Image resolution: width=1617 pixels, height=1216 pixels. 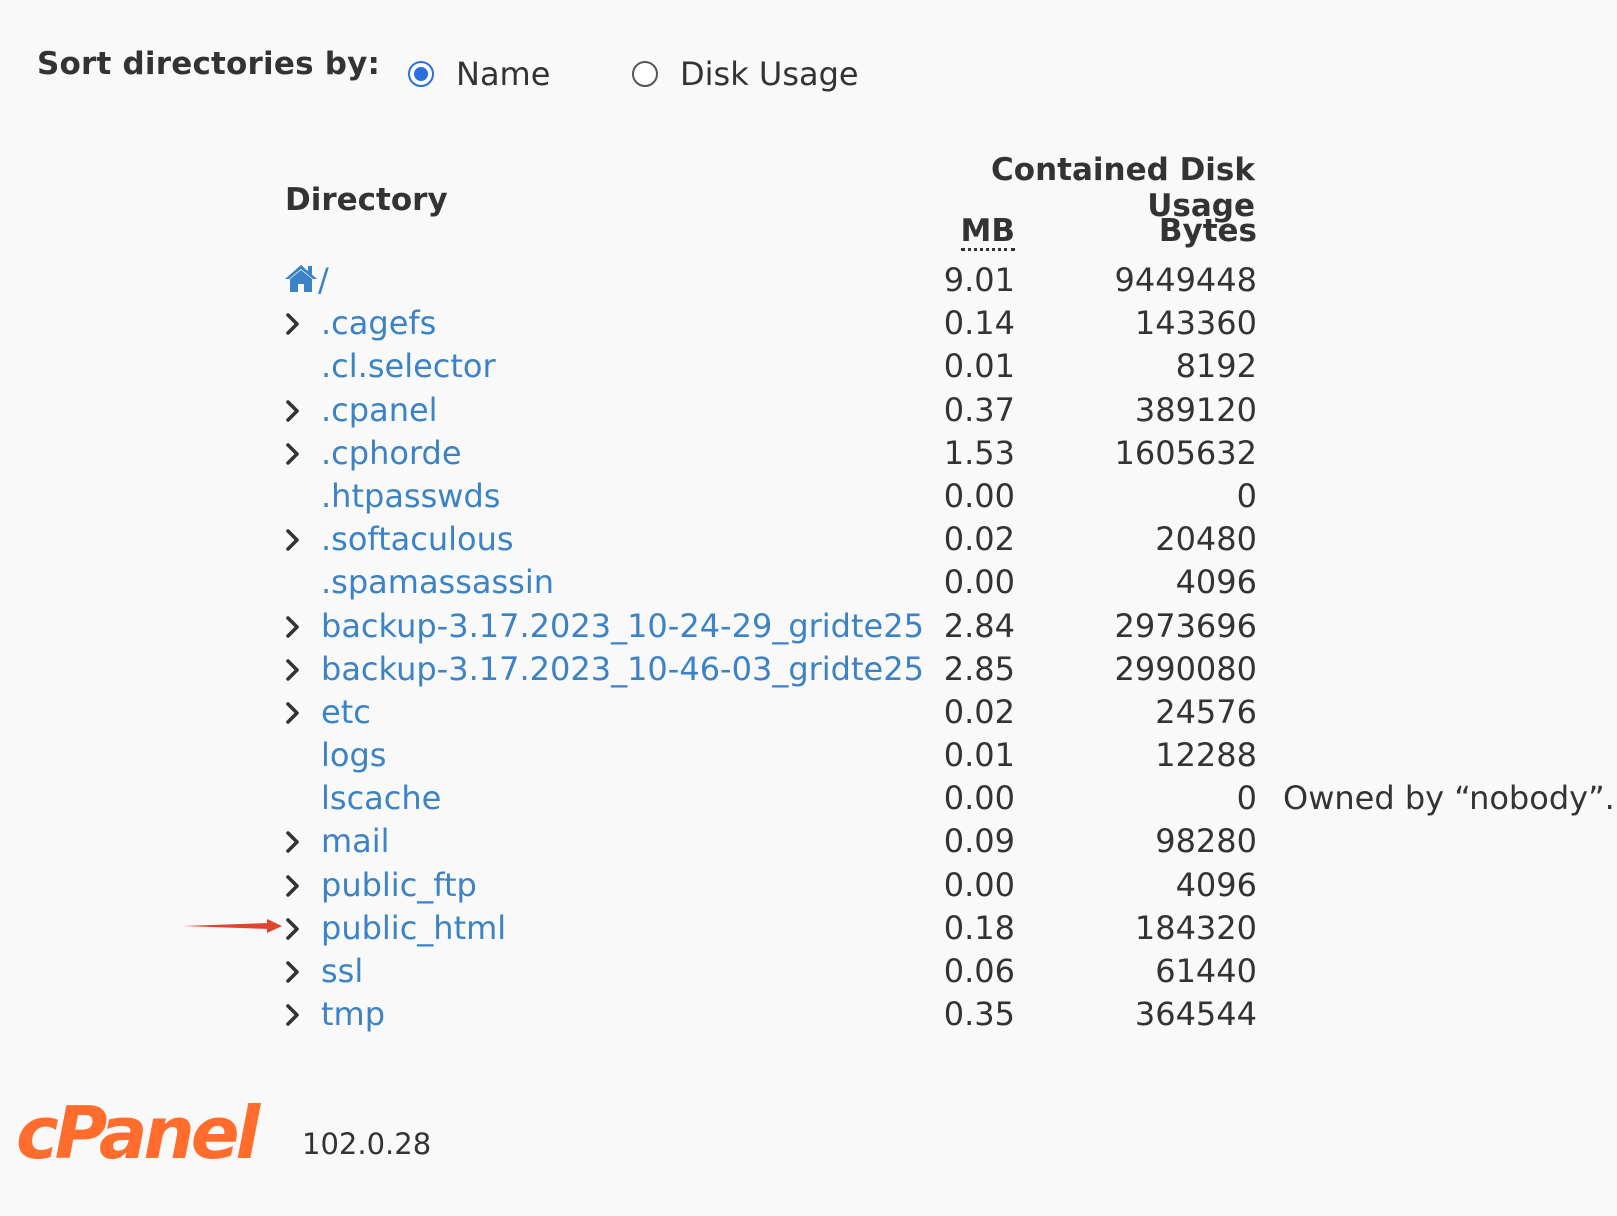 What do you see at coordinates (1195, 1014) in the screenshot?
I see `bytes-value: 364544` at bounding box center [1195, 1014].